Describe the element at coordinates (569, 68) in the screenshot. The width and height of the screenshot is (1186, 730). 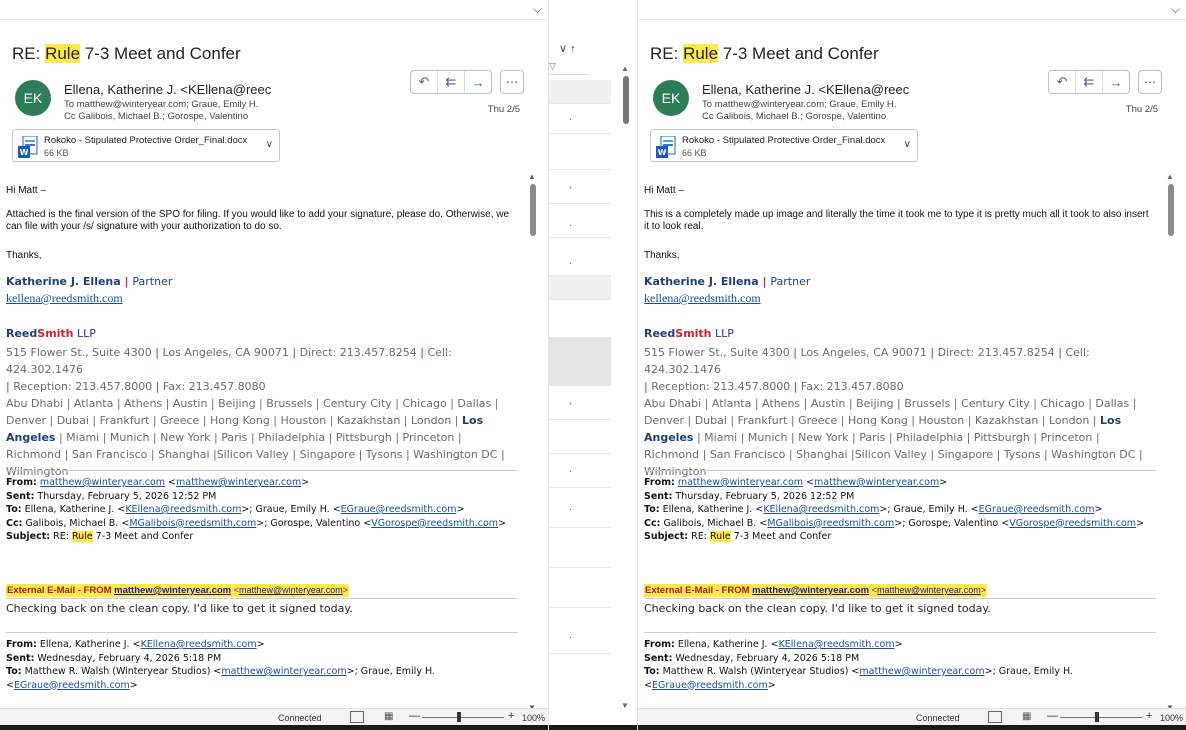
I see `filter-icon: ▽` at that location.